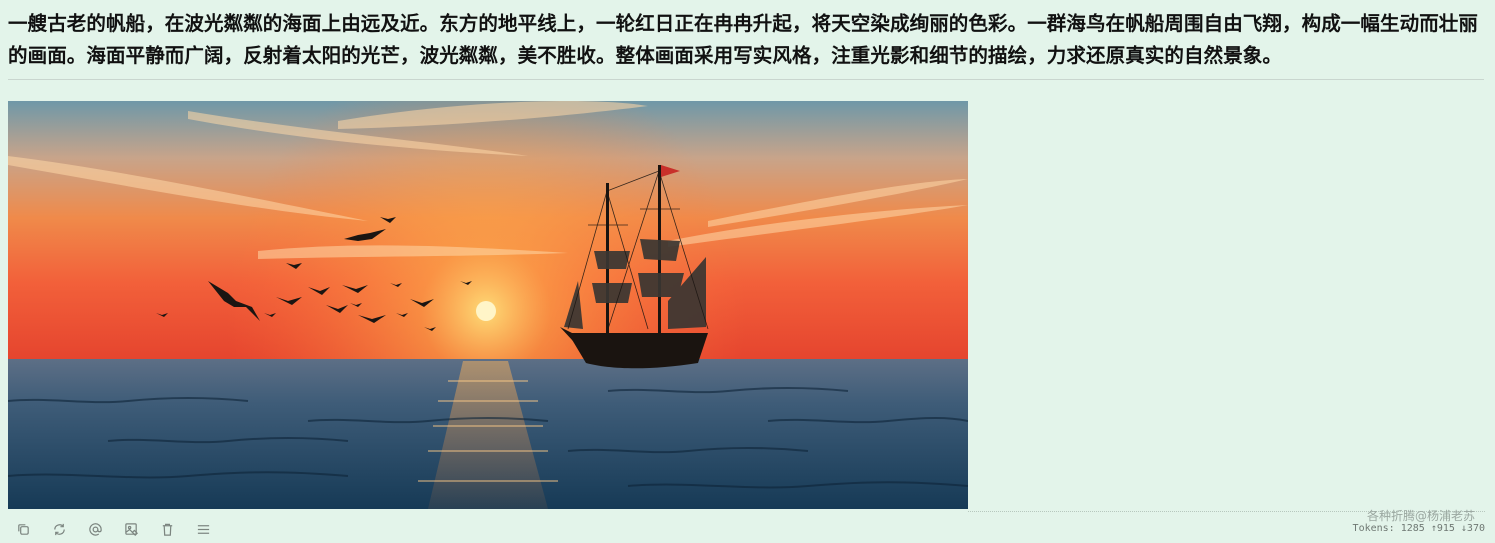 The image size is (1495, 543). Describe the element at coordinates (1420, 516) in the screenshot. I see `watermark: 各种折腾@杨浦老苏` at that location.